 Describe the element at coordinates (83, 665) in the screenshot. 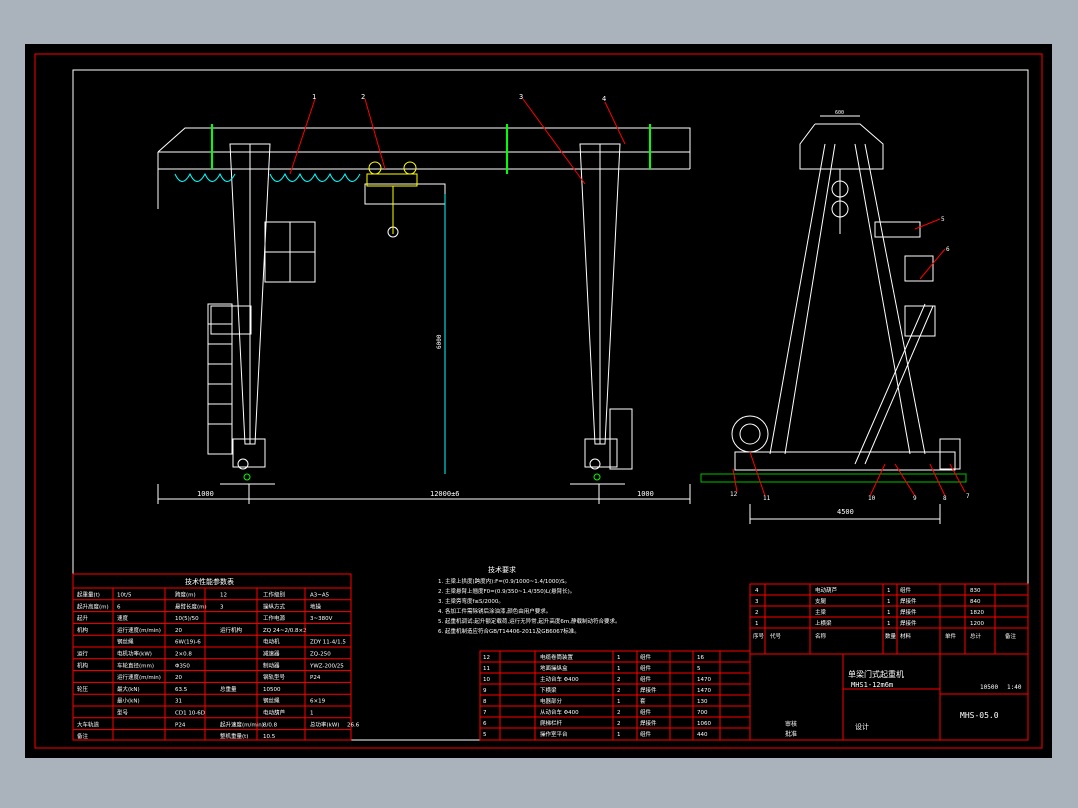

I see `param-cell: 机构` at that location.